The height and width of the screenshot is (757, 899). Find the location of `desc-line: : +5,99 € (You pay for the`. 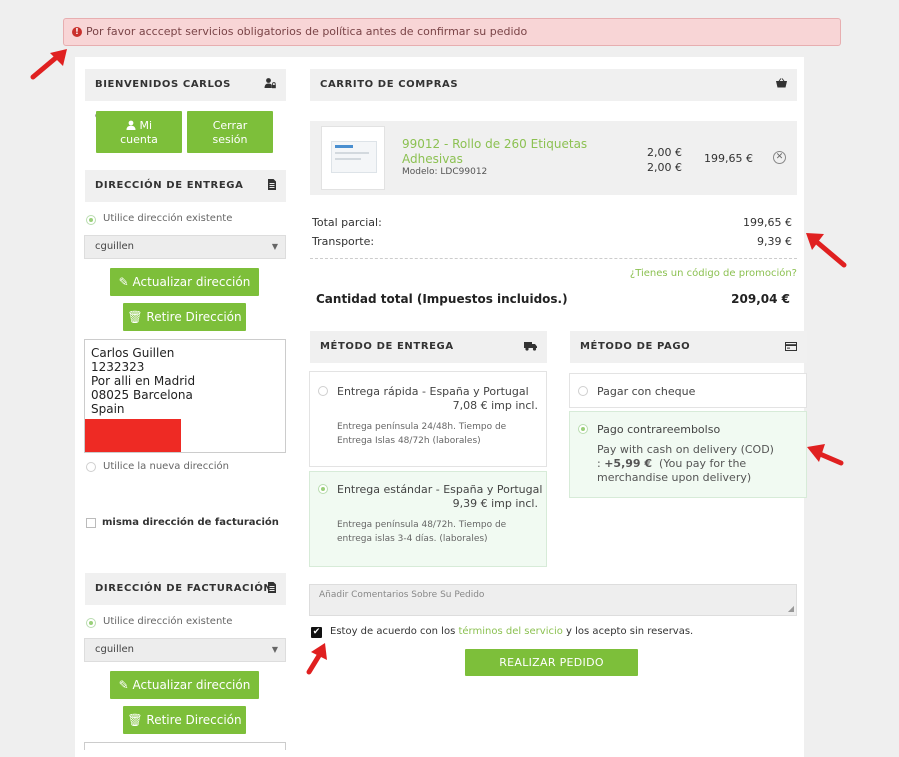

desc-line: : +5,99 € (You pay for the is located at coordinates (685, 464).